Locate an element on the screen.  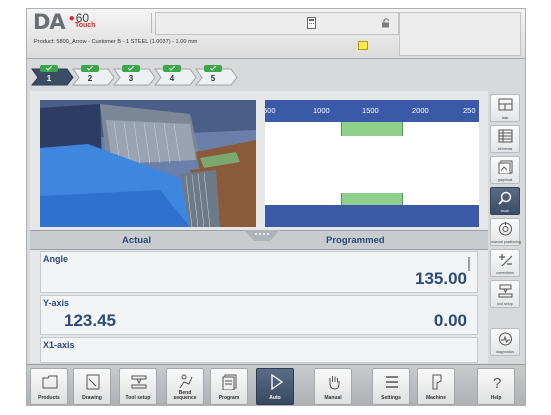
sidebar-button-diagnostics: diagnostics is located at coordinates (505, 342).